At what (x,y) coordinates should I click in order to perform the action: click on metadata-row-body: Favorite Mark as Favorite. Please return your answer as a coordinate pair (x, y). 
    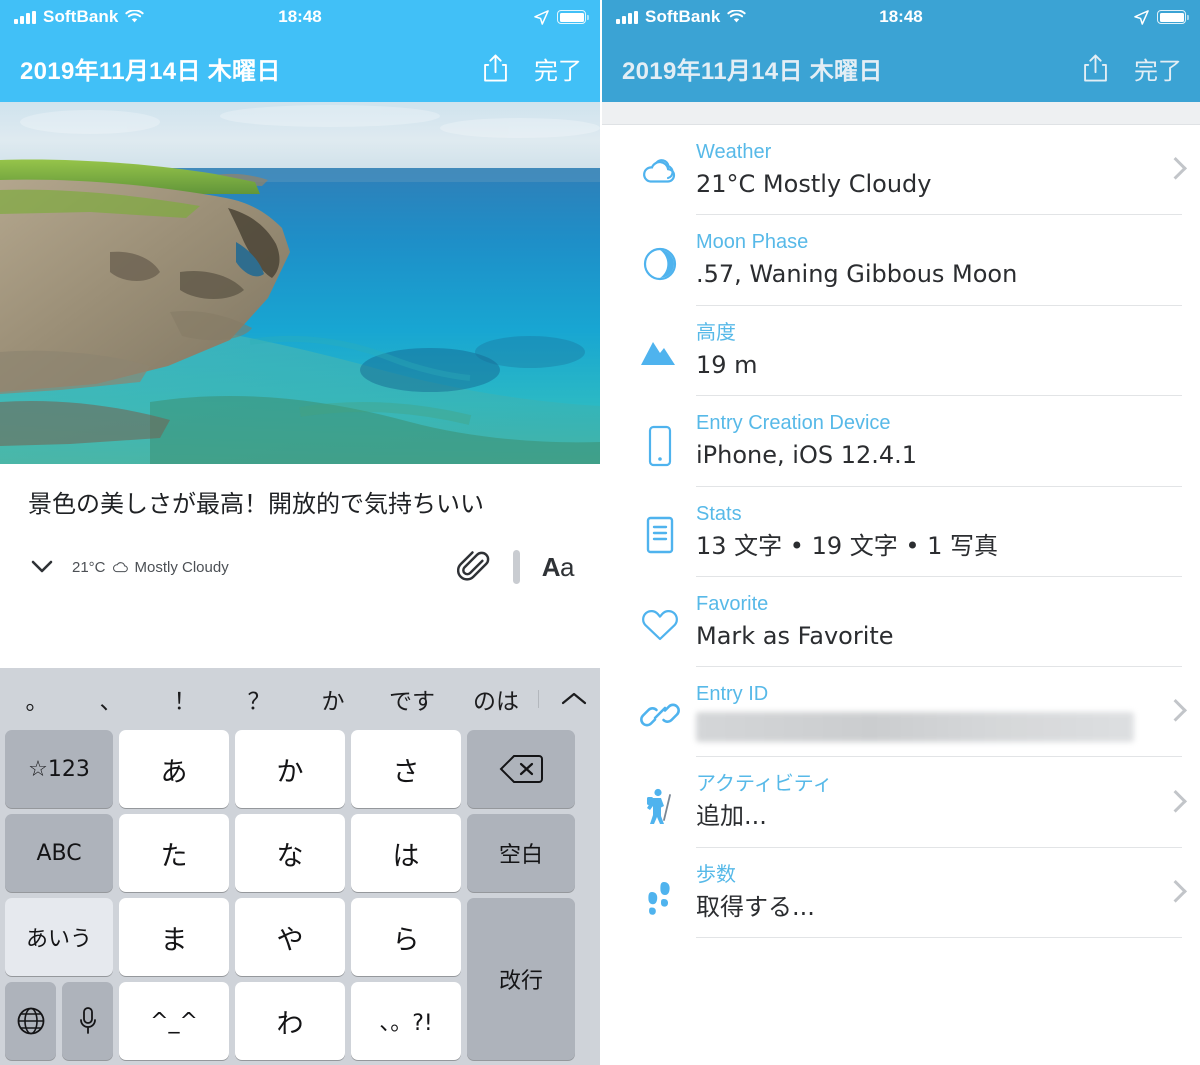
    Looking at the image, I should click on (939, 629).